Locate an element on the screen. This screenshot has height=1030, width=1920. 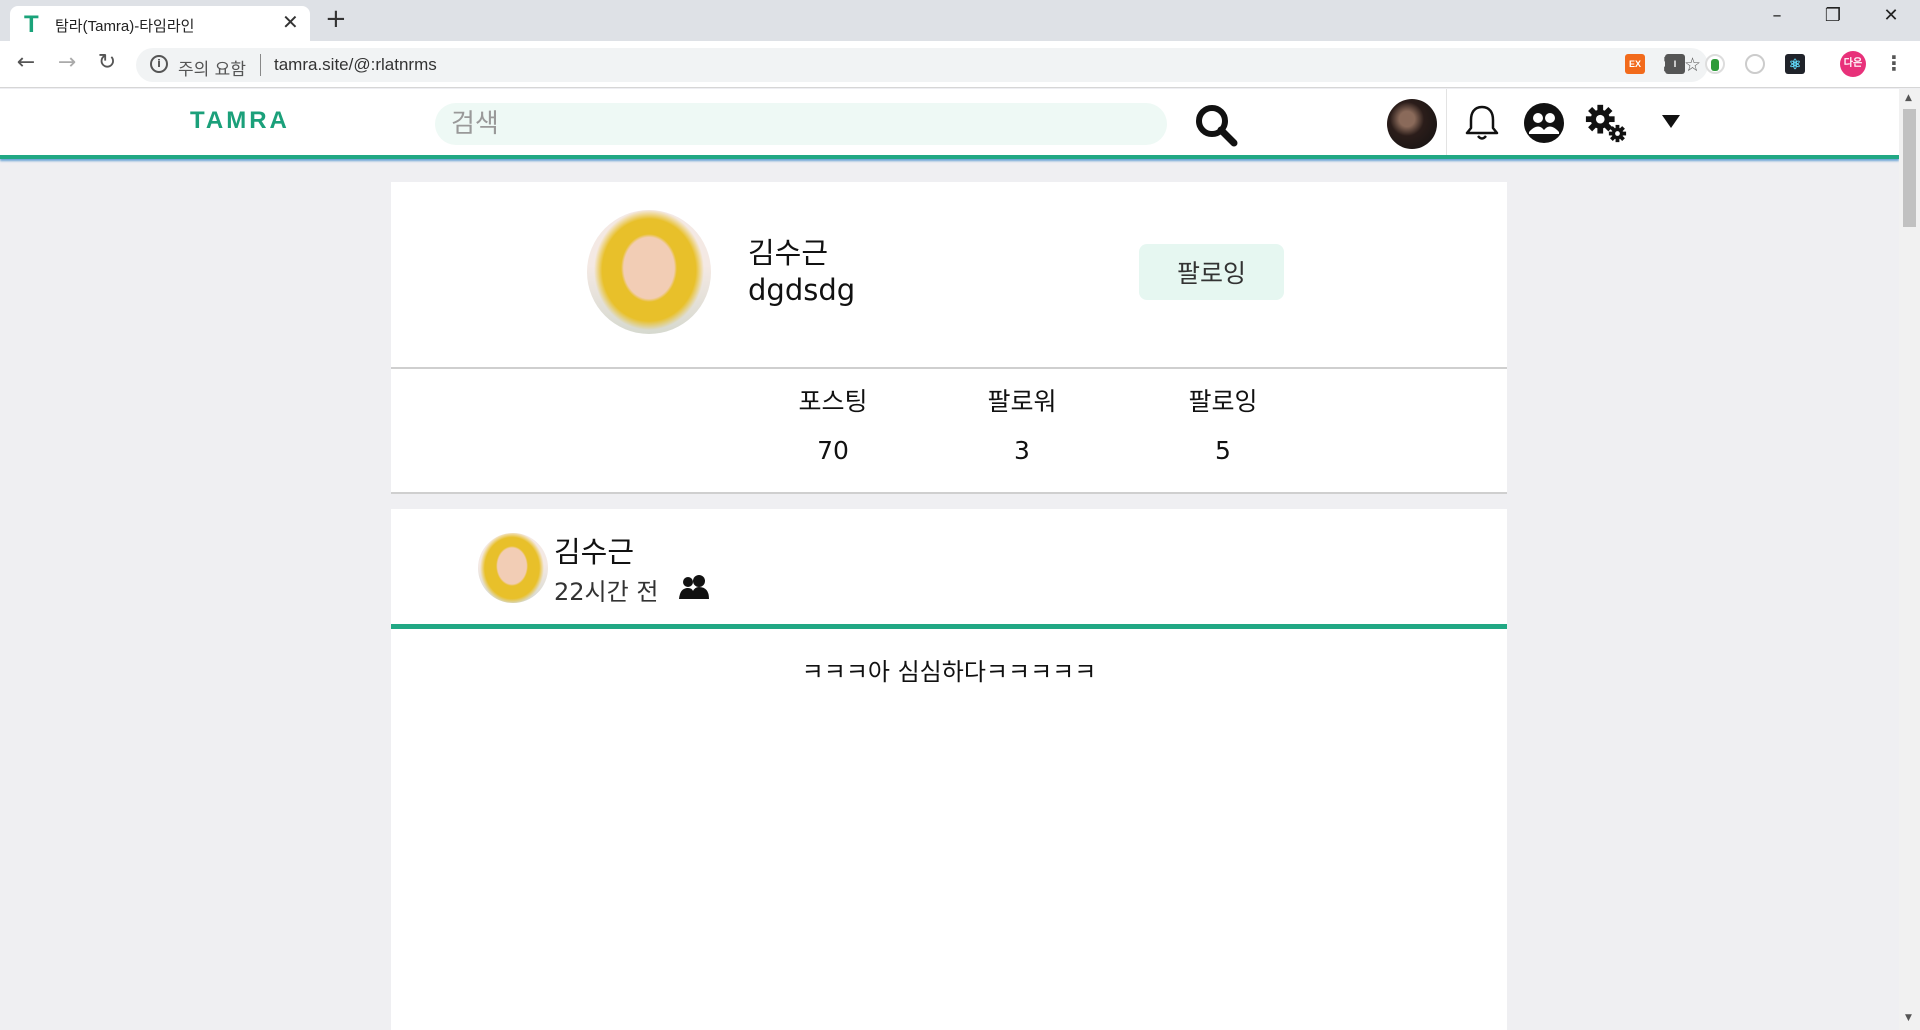
header-user-avatar is located at coordinates (1412, 124).